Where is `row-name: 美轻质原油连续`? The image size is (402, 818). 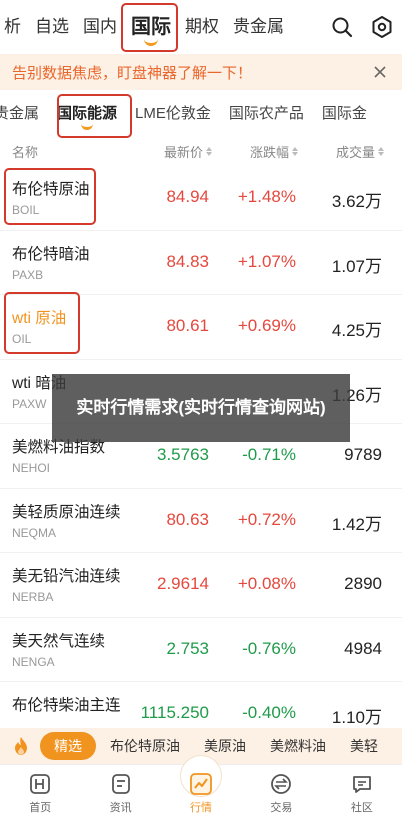 row-name: 美轻质原油连续 is located at coordinates (66, 512).